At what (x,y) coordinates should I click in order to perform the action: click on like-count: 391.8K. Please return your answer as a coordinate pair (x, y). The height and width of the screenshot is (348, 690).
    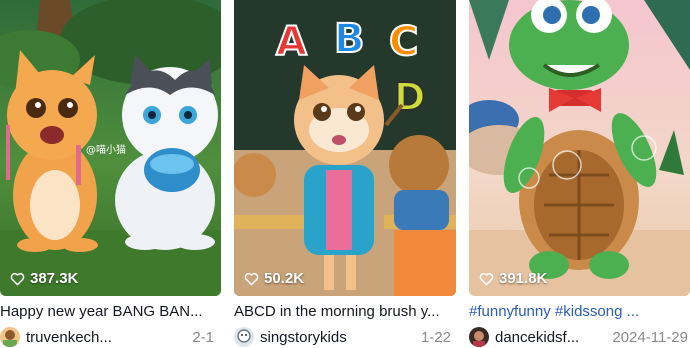
    Looking at the image, I should click on (513, 278).